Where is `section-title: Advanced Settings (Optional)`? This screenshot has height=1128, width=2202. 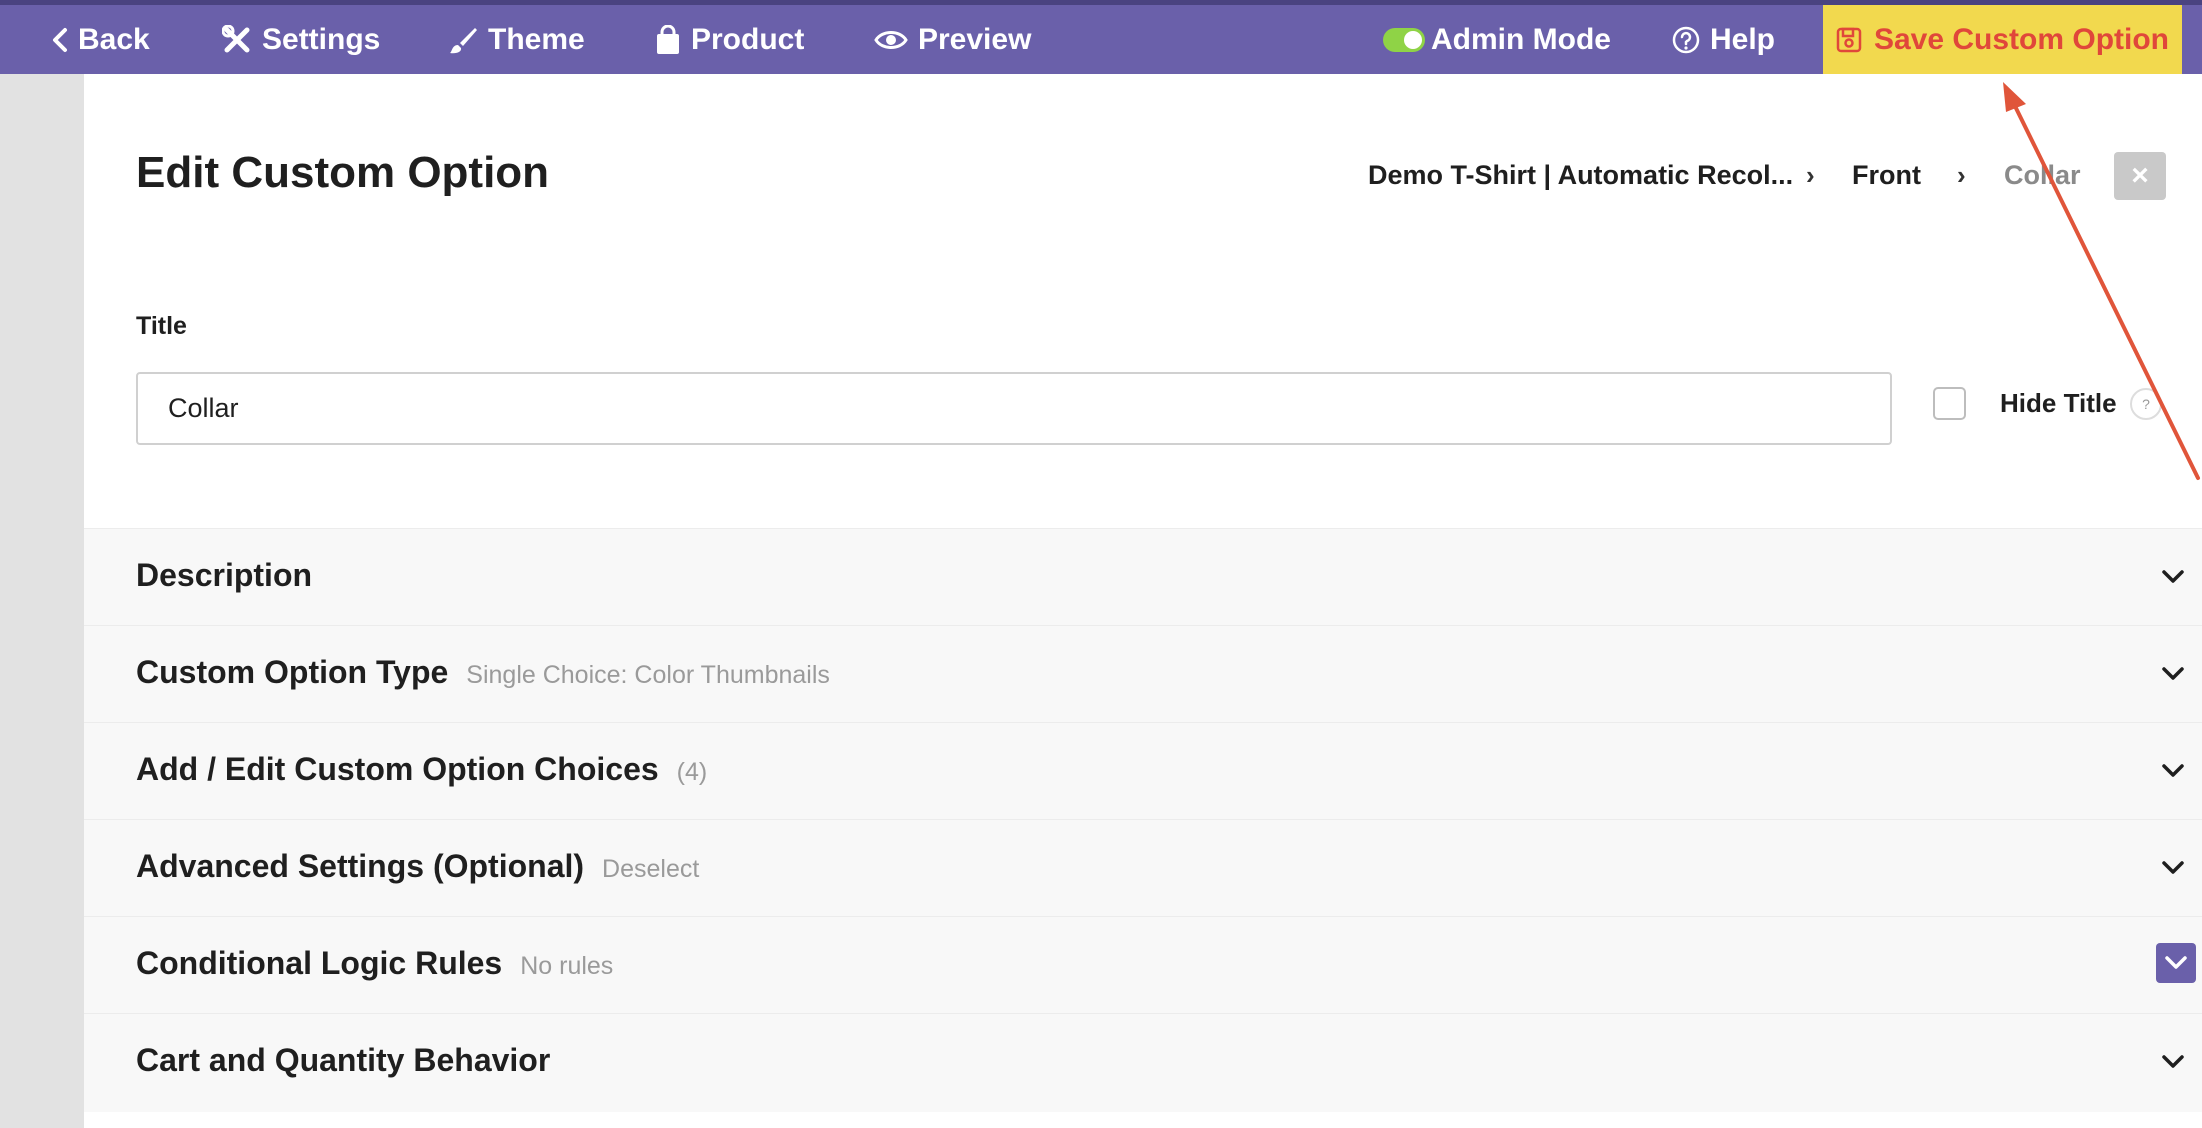 section-title: Advanced Settings (Optional) is located at coordinates (360, 866).